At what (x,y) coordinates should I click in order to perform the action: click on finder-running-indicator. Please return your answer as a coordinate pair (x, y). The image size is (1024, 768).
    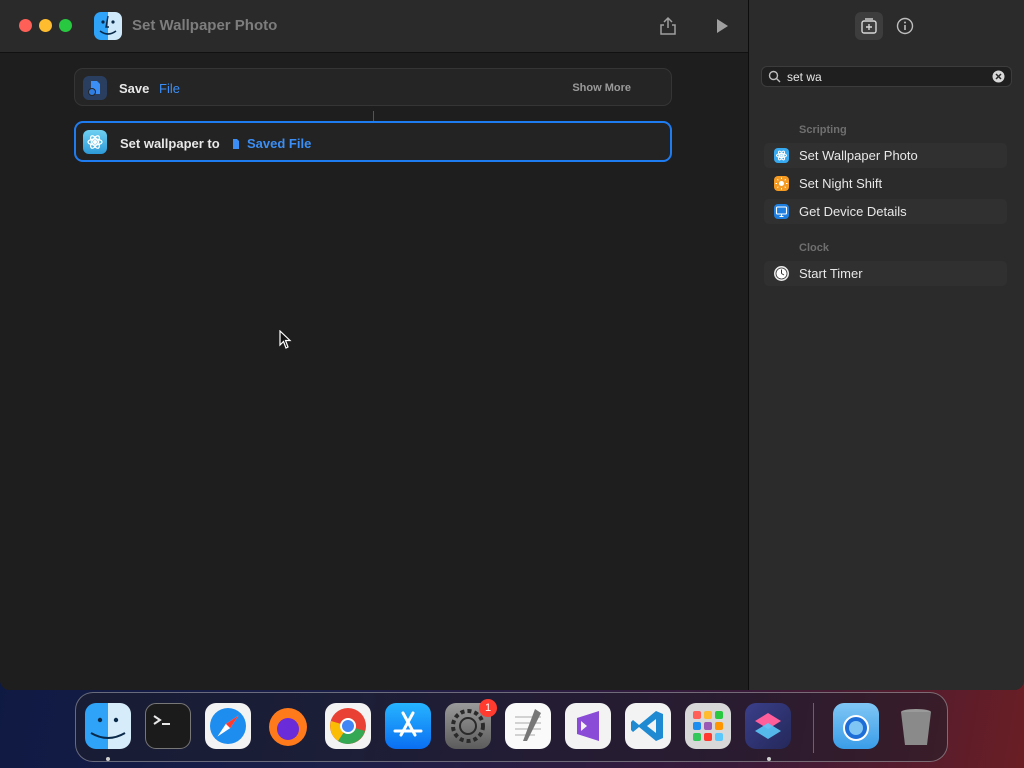
    Looking at the image, I should click on (108, 759).